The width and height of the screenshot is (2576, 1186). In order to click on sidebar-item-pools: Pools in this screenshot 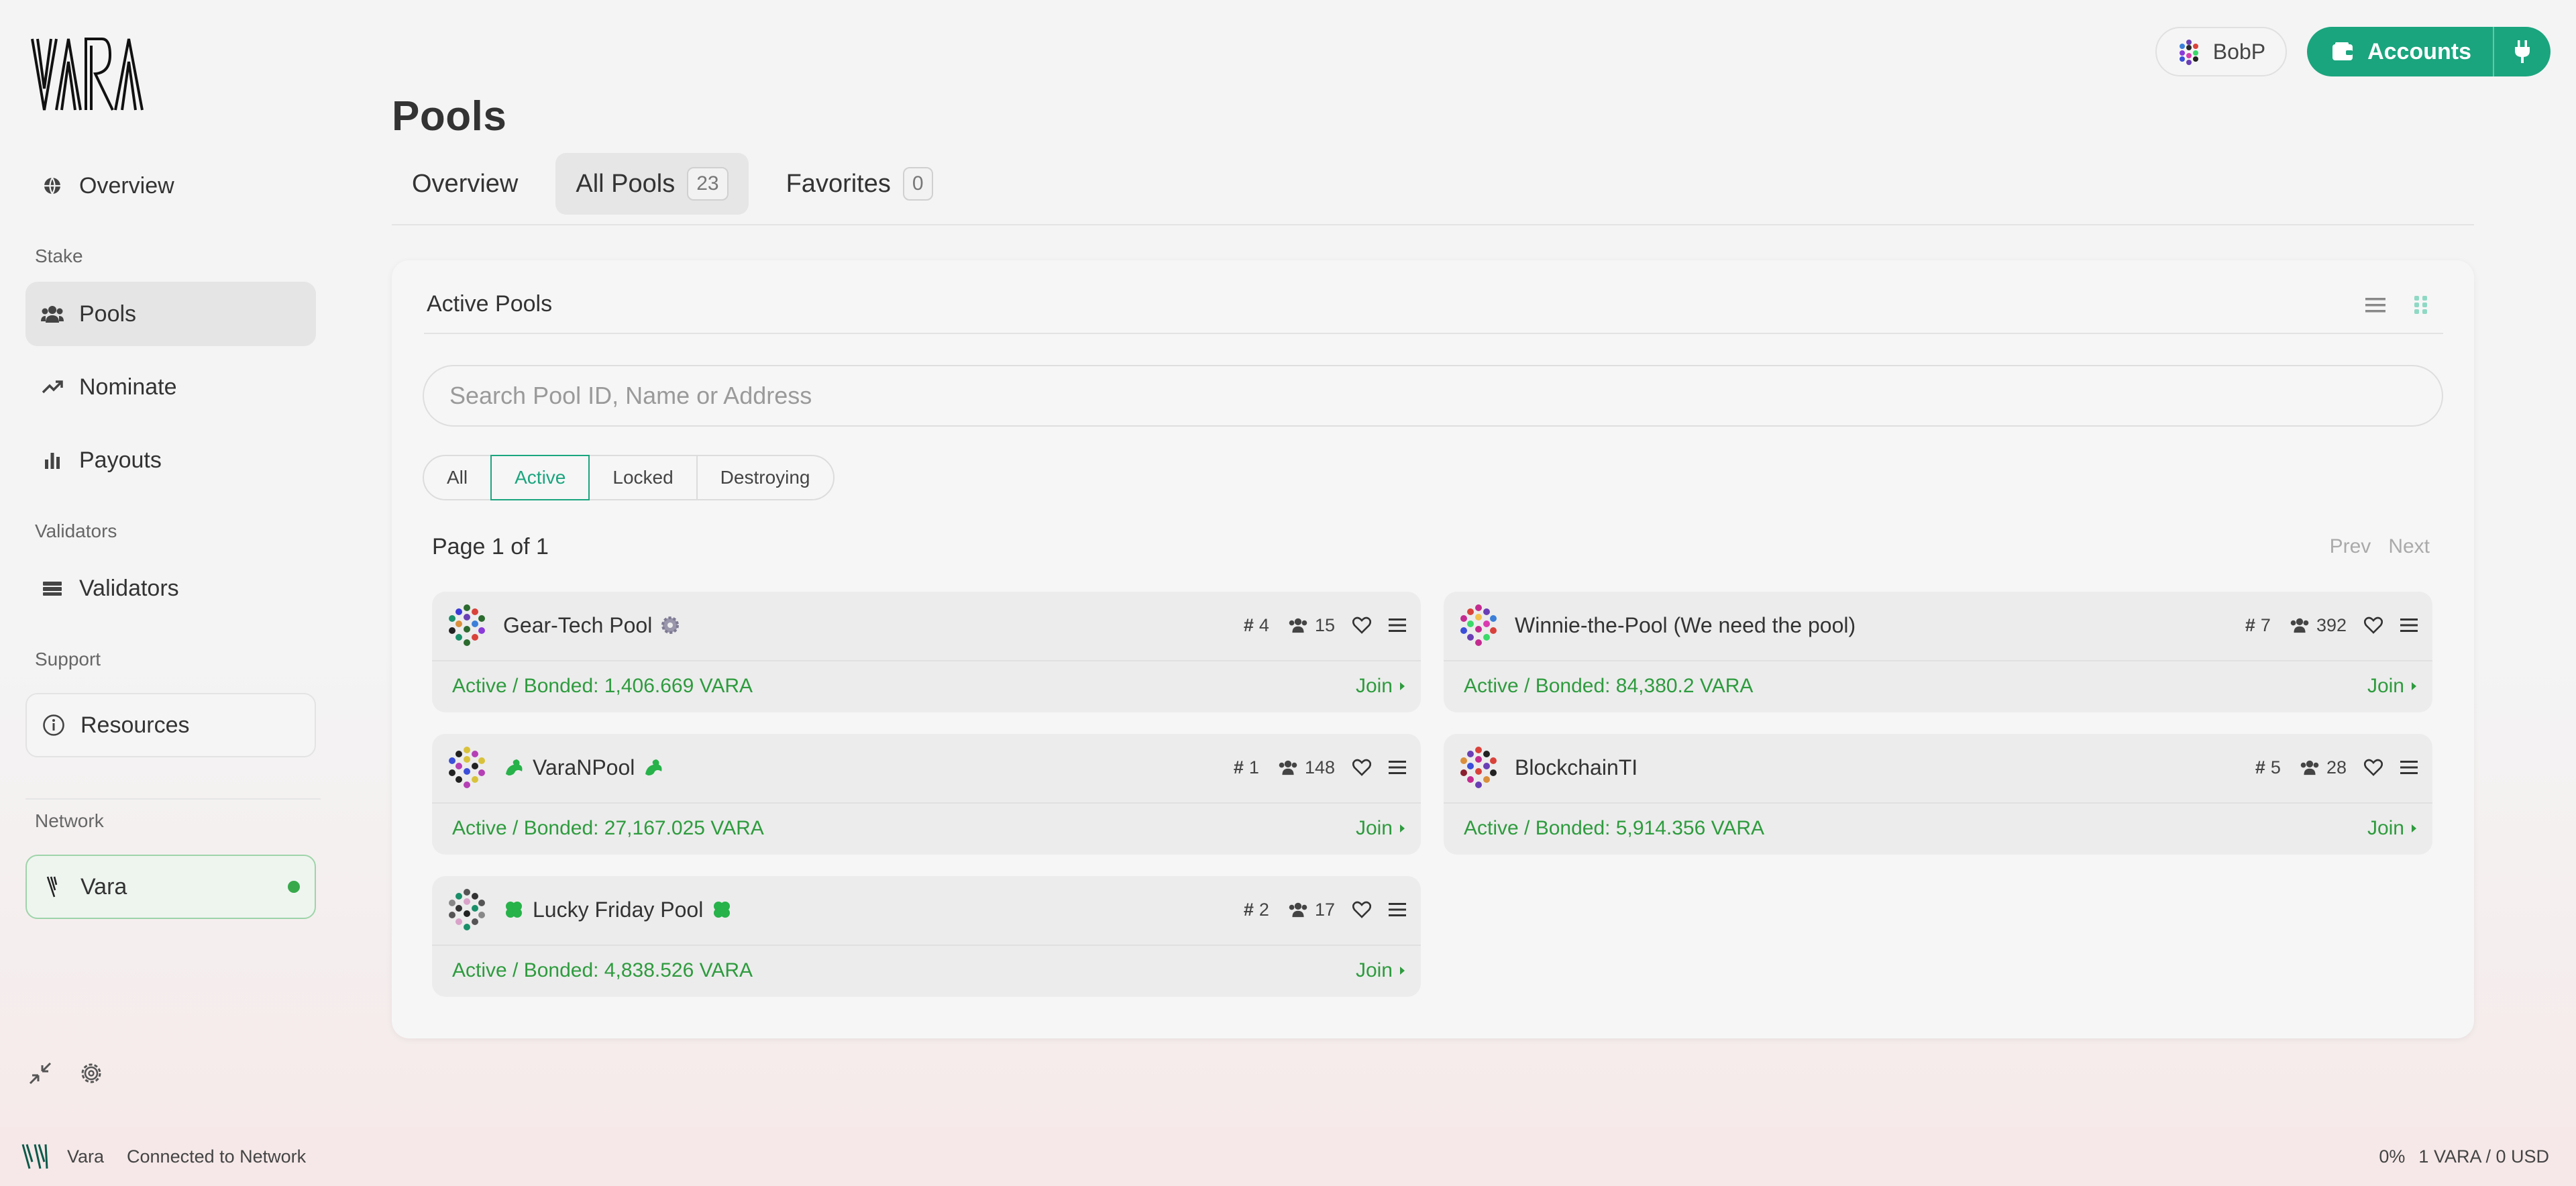, I will do `click(170, 314)`.